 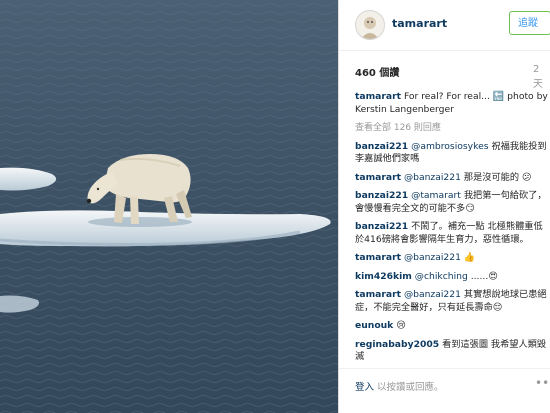 What do you see at coordinates (452, 326) in the screenshot?
I see `comment-item: eunouk 😢` at bounding box center [452, 326].